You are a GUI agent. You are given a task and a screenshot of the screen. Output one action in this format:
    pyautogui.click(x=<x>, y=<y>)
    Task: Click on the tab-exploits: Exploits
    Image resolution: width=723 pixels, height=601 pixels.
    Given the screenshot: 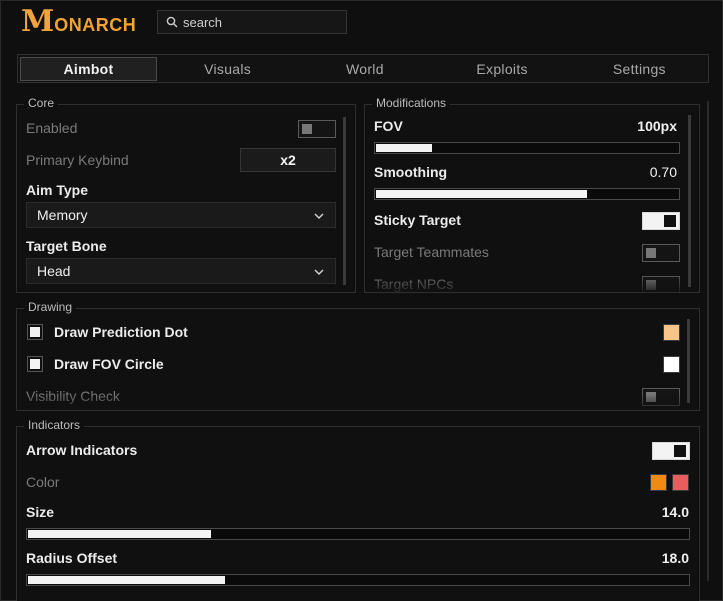 What is the action you would take?
    pyautogui.click(x=502, y=68)
    